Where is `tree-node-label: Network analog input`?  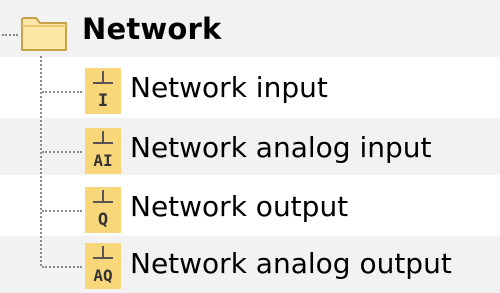
tree-node-label: Network analog input is located at coordinates (281, 147).